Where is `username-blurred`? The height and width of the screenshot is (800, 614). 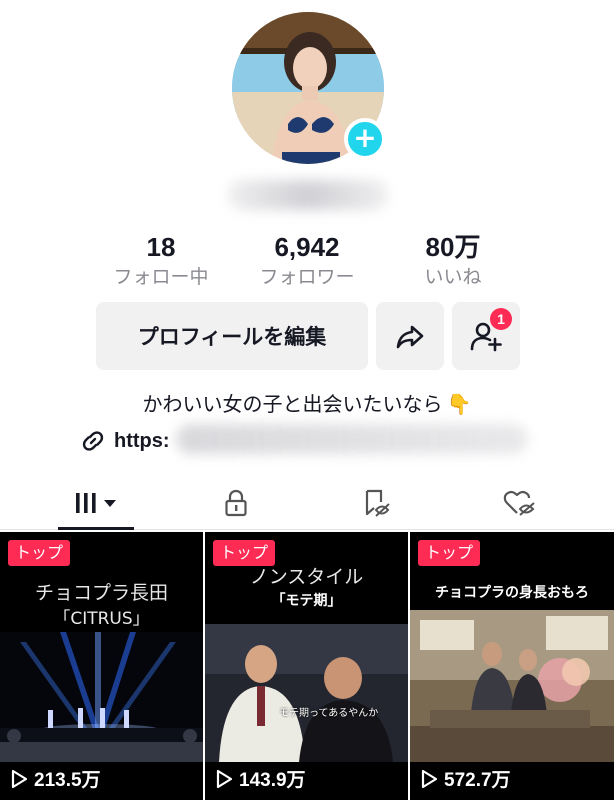
username-blurred is located at coordinates (308, 195).